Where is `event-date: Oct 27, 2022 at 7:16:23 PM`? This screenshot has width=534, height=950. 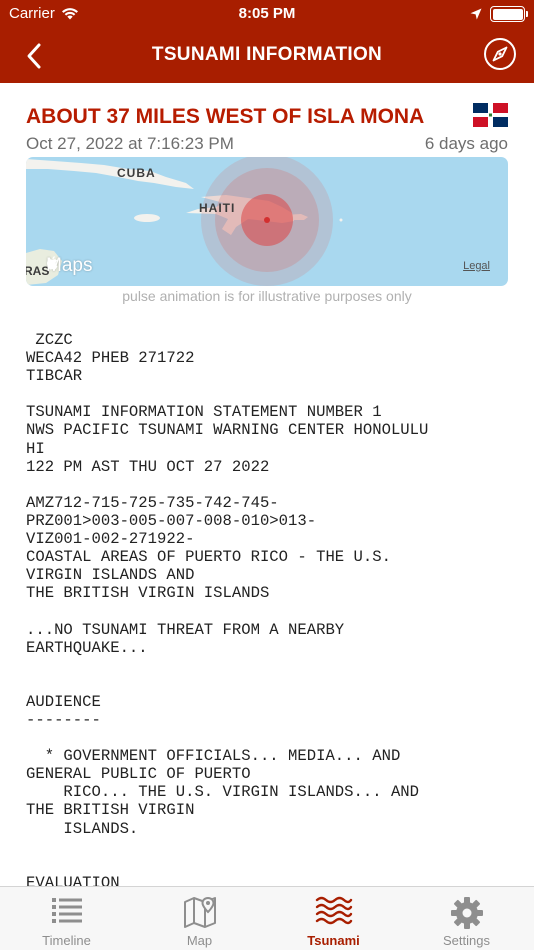 event-date: Oct 27, 2022 at 7:16:23 PM is located at coordinates (130, 143).